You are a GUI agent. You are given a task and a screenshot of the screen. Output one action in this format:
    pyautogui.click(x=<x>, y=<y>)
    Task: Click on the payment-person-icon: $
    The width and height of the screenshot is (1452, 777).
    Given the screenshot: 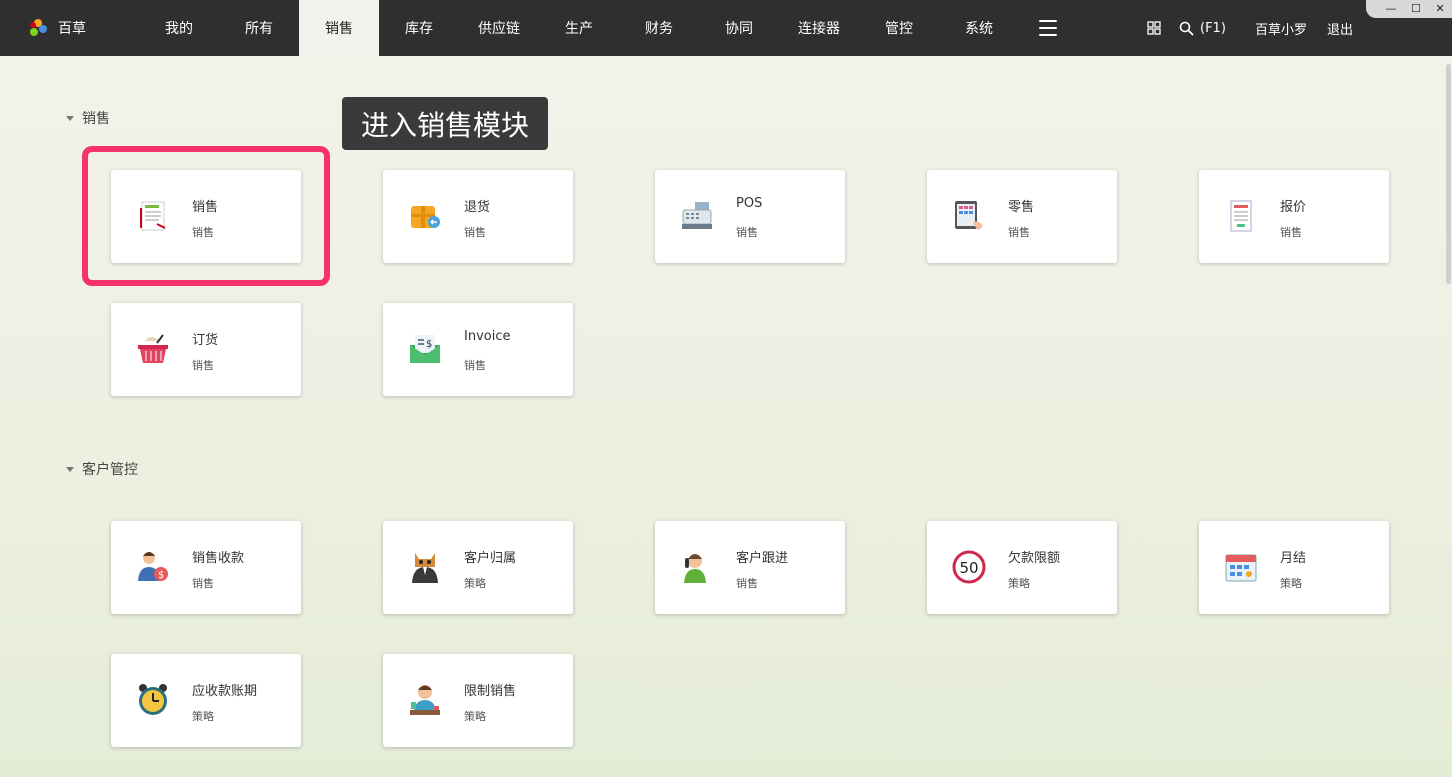 What is the action you would take?
    pyautogui.click(x=153, y=566)
    